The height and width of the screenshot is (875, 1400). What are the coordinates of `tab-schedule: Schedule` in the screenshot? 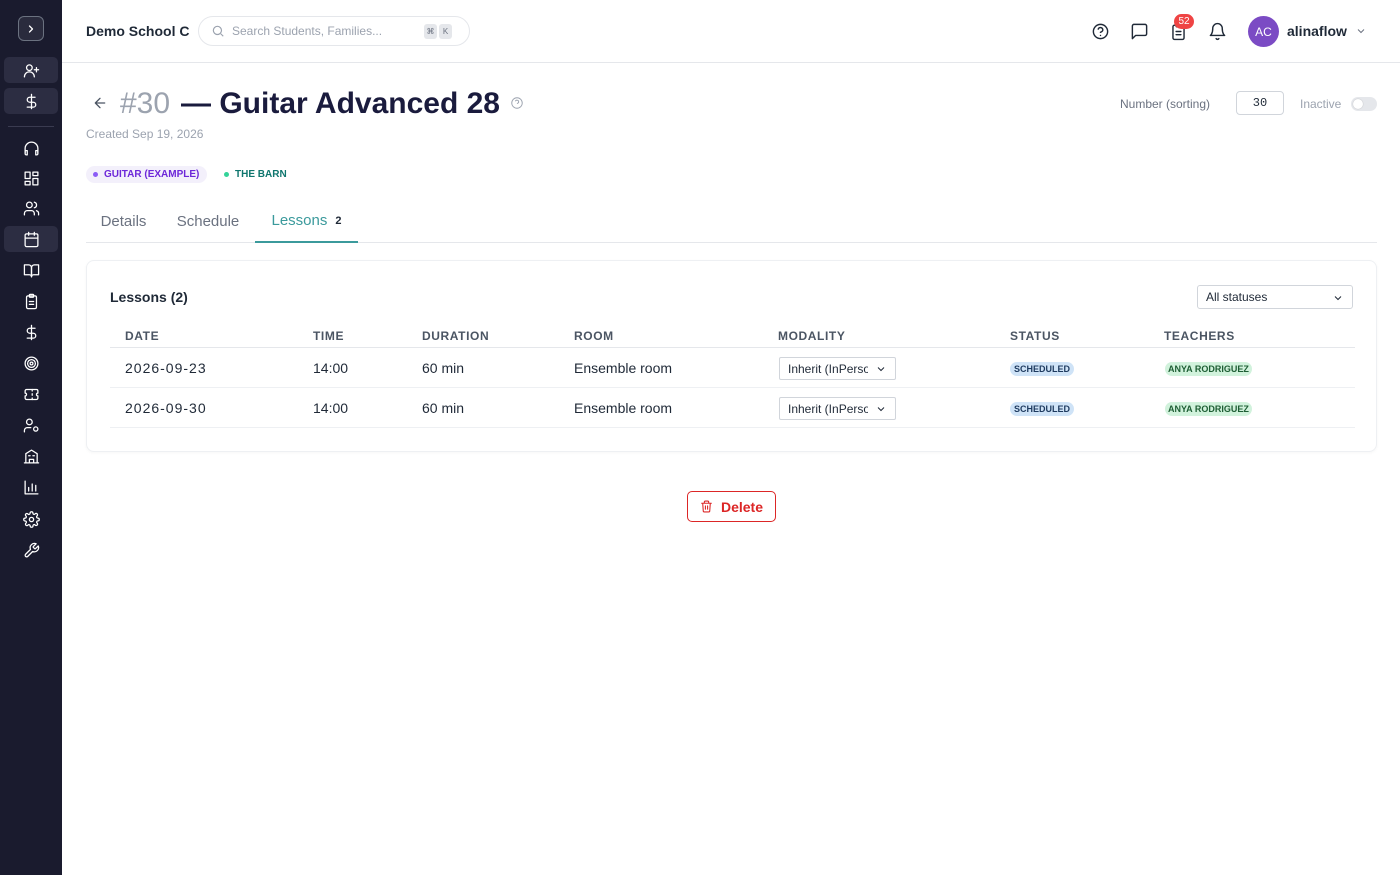 It's located at (208, 221).